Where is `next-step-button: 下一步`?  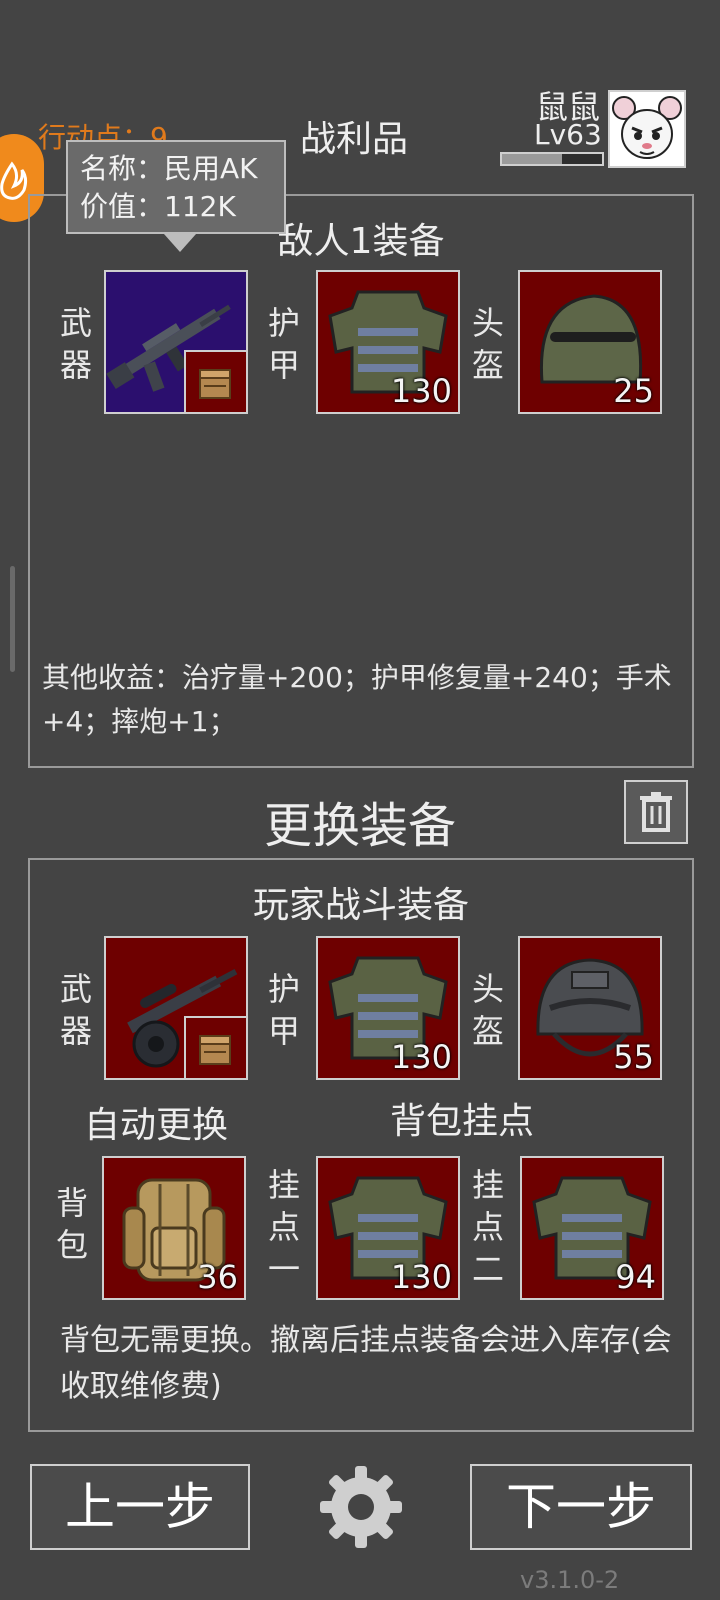
next-step-button: 下一步 is located at coordinates (581, 1507).